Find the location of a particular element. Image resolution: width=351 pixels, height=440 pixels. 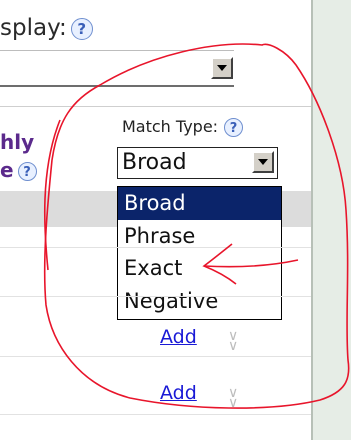

column-heading-line2: e is located at coordinates (7, 170).